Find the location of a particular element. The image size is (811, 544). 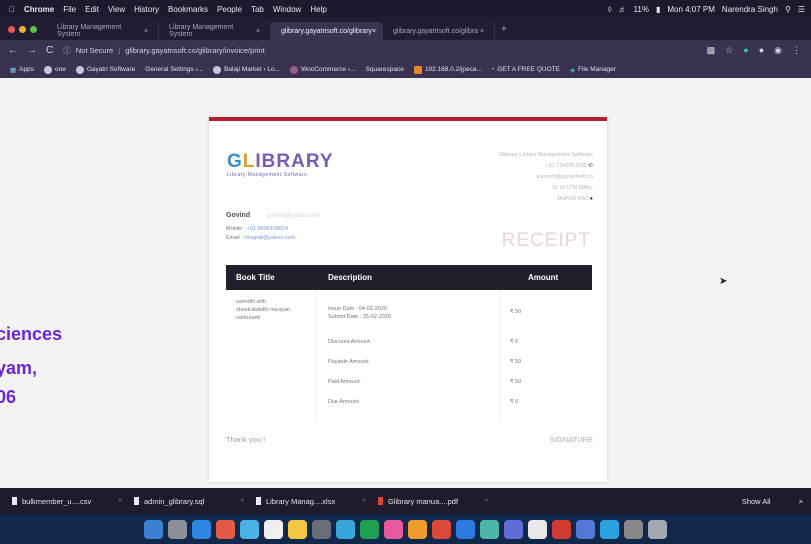

calendar-icon is located at coordinates (273, 529).